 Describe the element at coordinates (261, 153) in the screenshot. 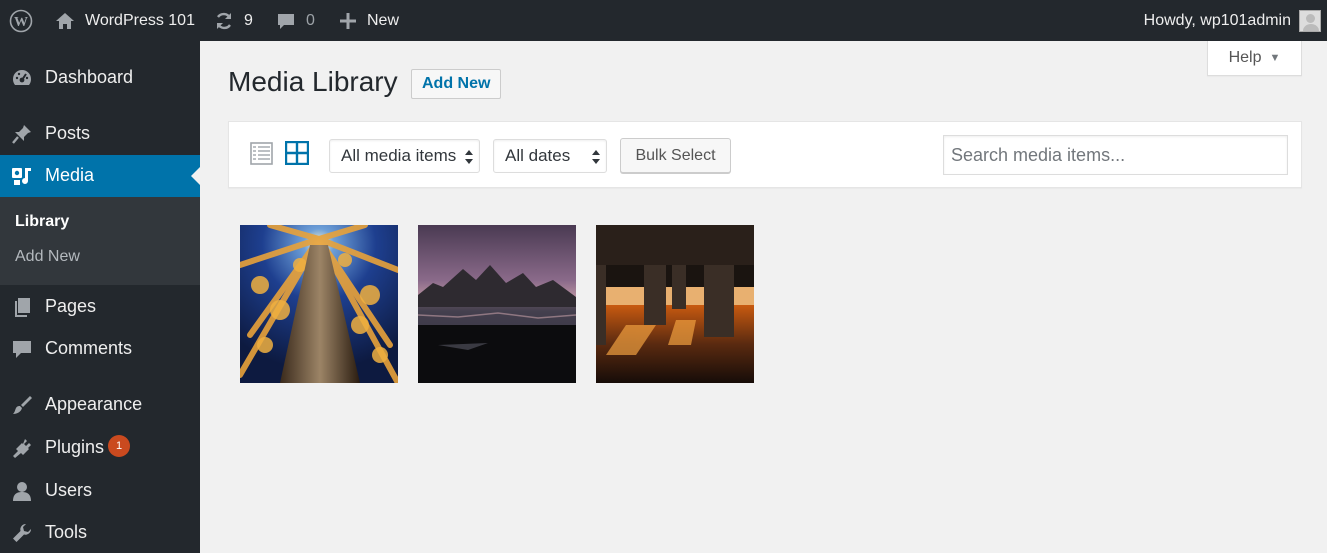

I see `list-view-icon` at that location.